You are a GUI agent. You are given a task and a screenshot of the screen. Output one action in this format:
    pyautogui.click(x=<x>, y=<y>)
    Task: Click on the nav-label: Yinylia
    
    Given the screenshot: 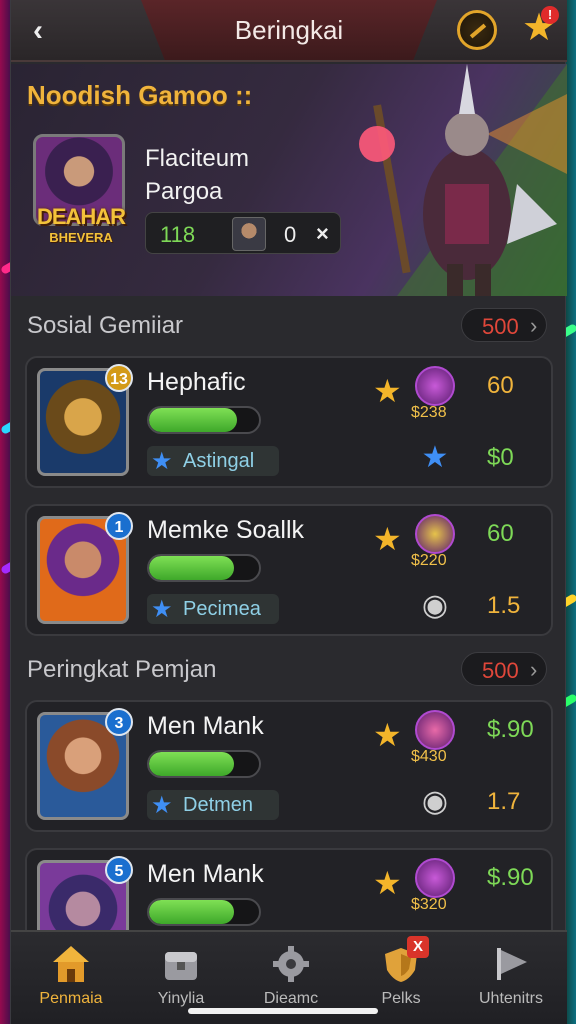 What is the action you would take?
    pyautogui.click(x=181, y=998)
    